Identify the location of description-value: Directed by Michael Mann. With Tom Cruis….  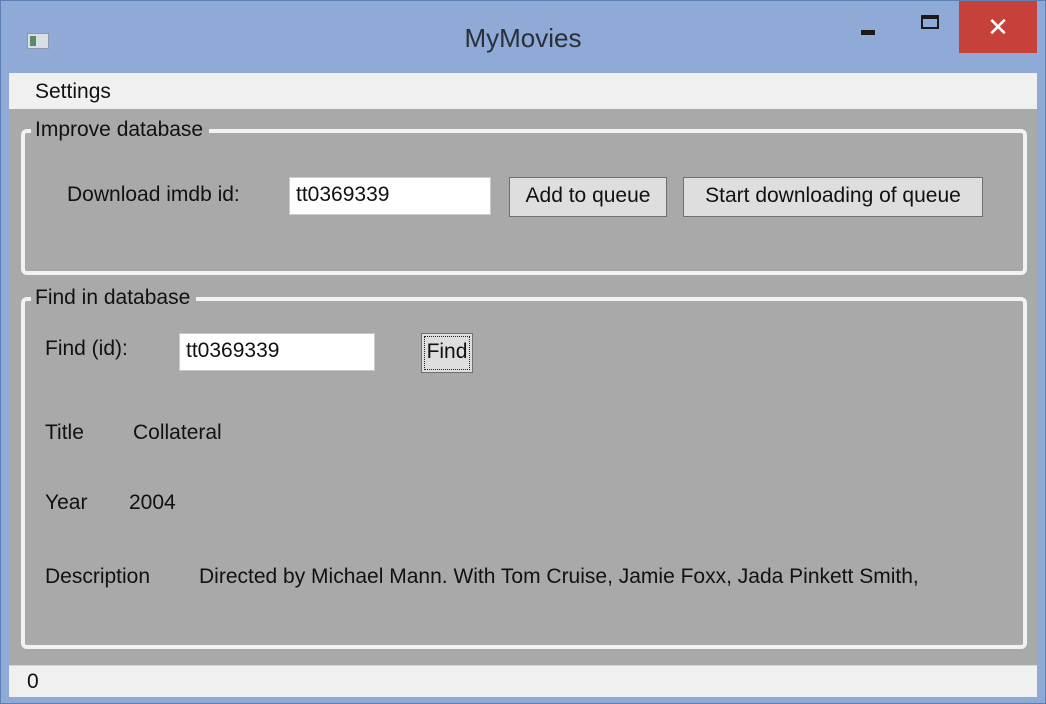
(559, 576).